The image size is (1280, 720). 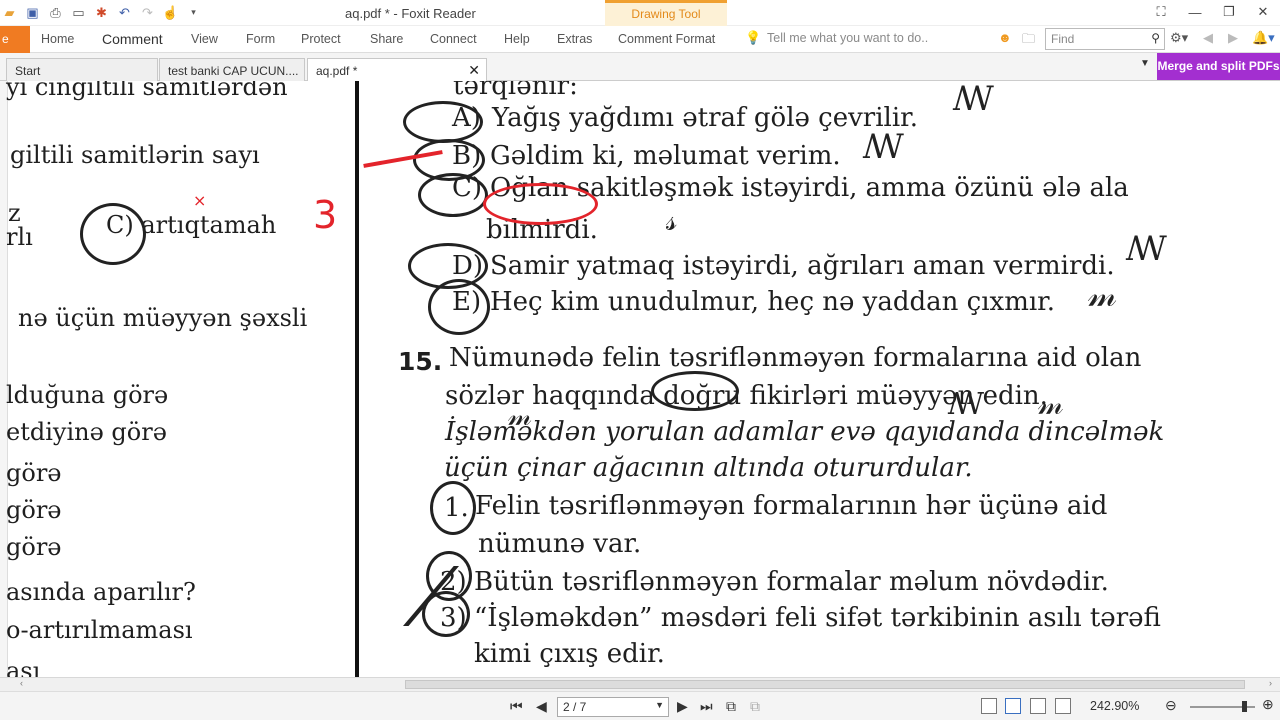 I want to click on page-number-value: 2 / 7, so click(x=575, y=707).